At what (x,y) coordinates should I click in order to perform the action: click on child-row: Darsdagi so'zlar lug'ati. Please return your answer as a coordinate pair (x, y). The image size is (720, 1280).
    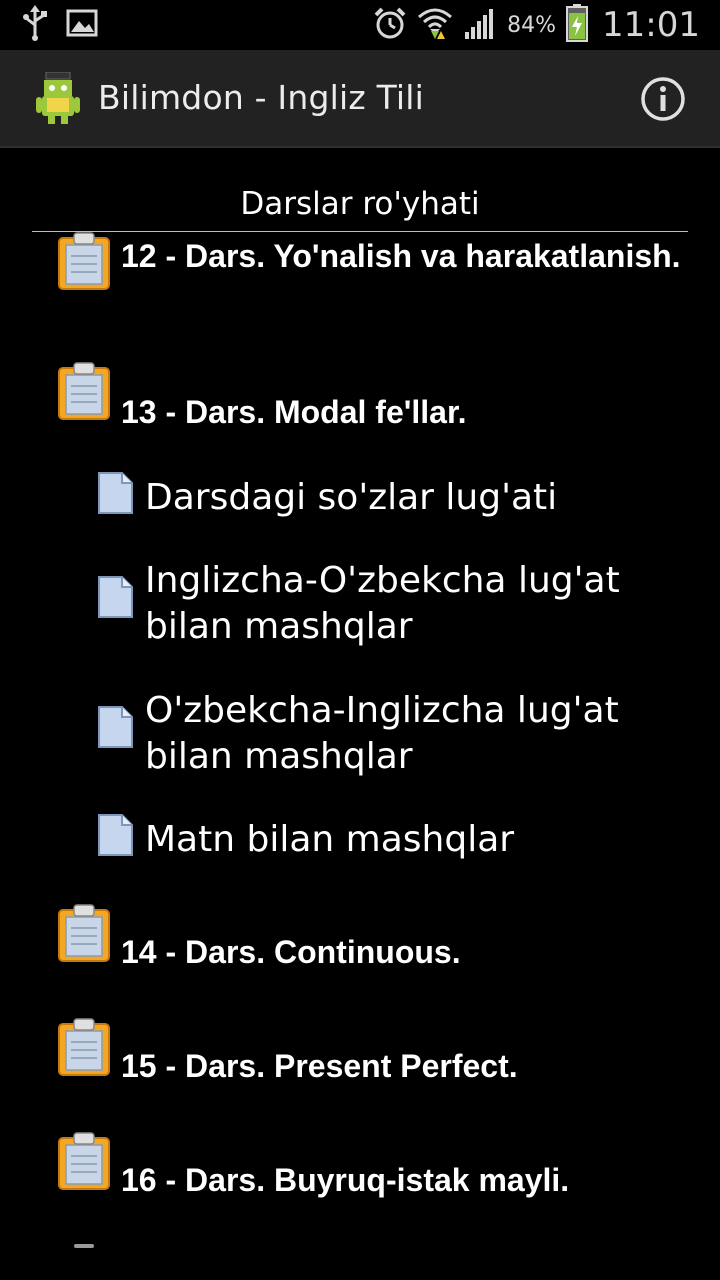
    Looking at the image, I should click on (360, 500).